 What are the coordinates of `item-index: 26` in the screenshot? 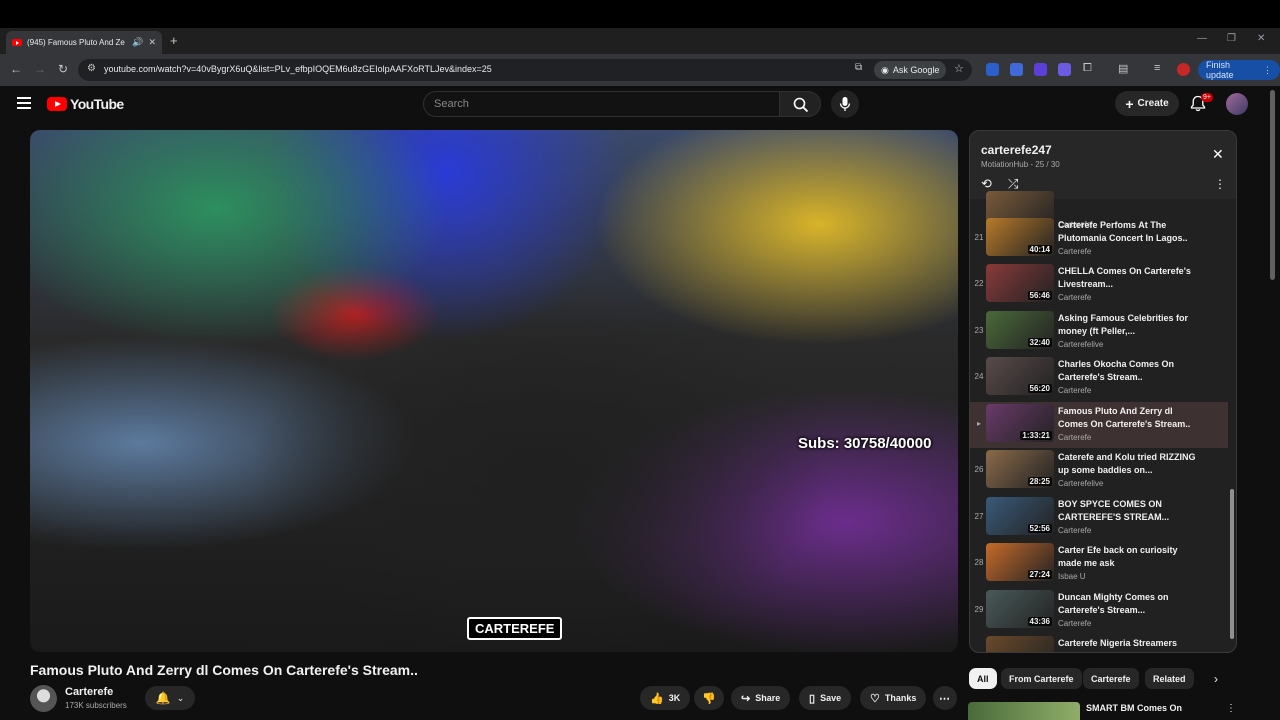 It's located at (979, 469).